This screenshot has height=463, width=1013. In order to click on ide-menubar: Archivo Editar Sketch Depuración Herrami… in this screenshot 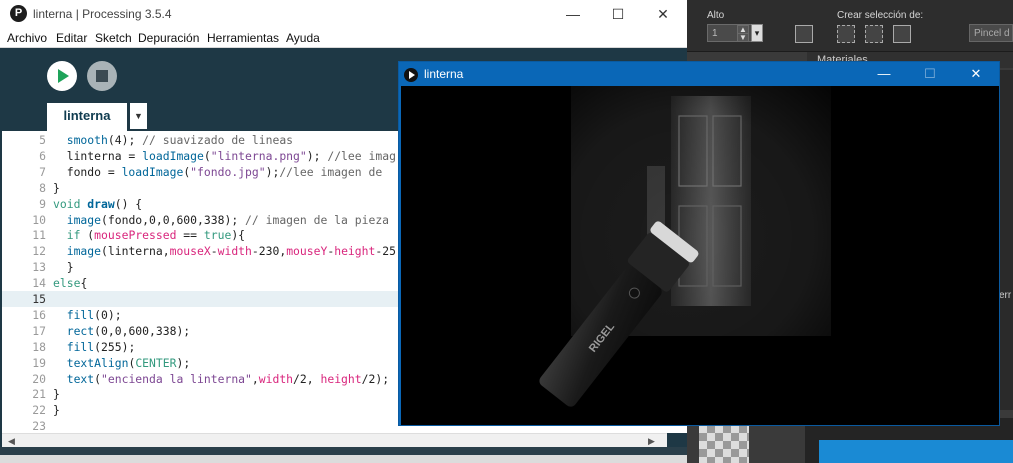, I will do `click(343, 38)`.